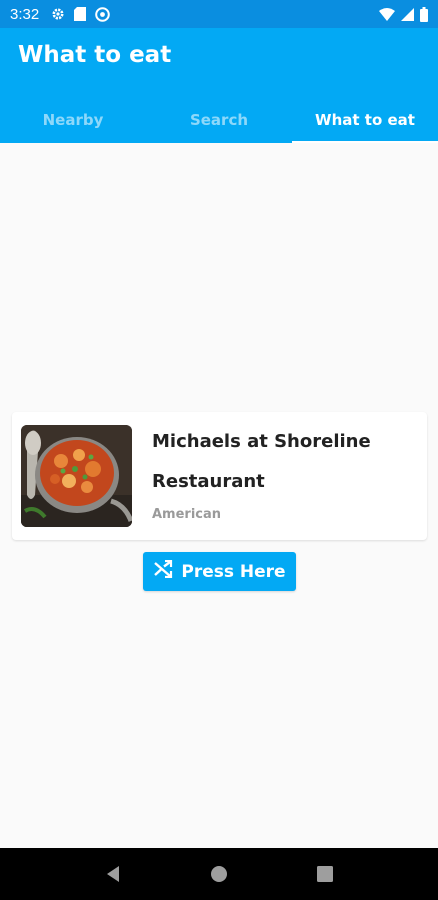 The height and width of the screenshot is (900, 438). I want to click on battery-icon, so click(424, 14).